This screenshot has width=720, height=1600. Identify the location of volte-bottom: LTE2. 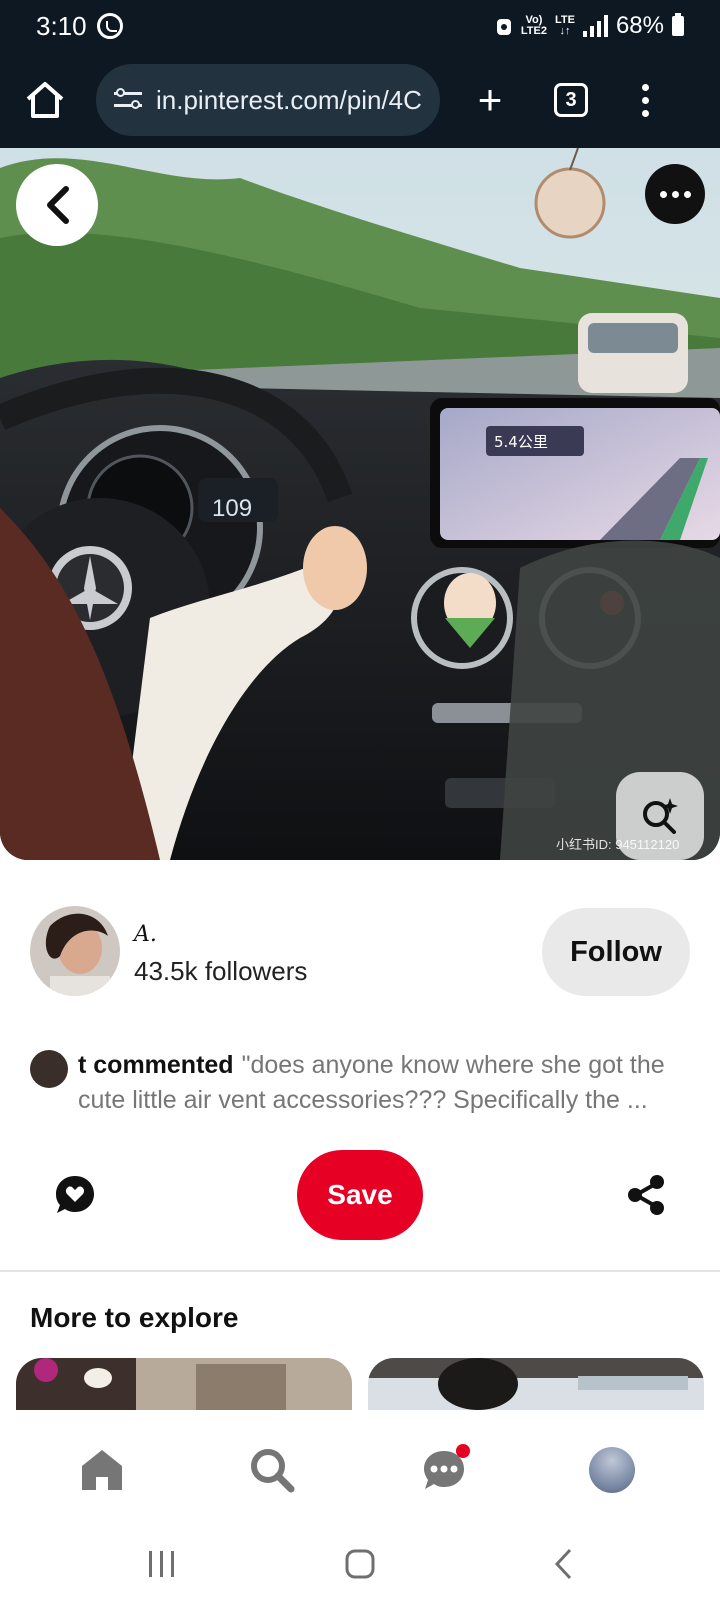
(533, 31).